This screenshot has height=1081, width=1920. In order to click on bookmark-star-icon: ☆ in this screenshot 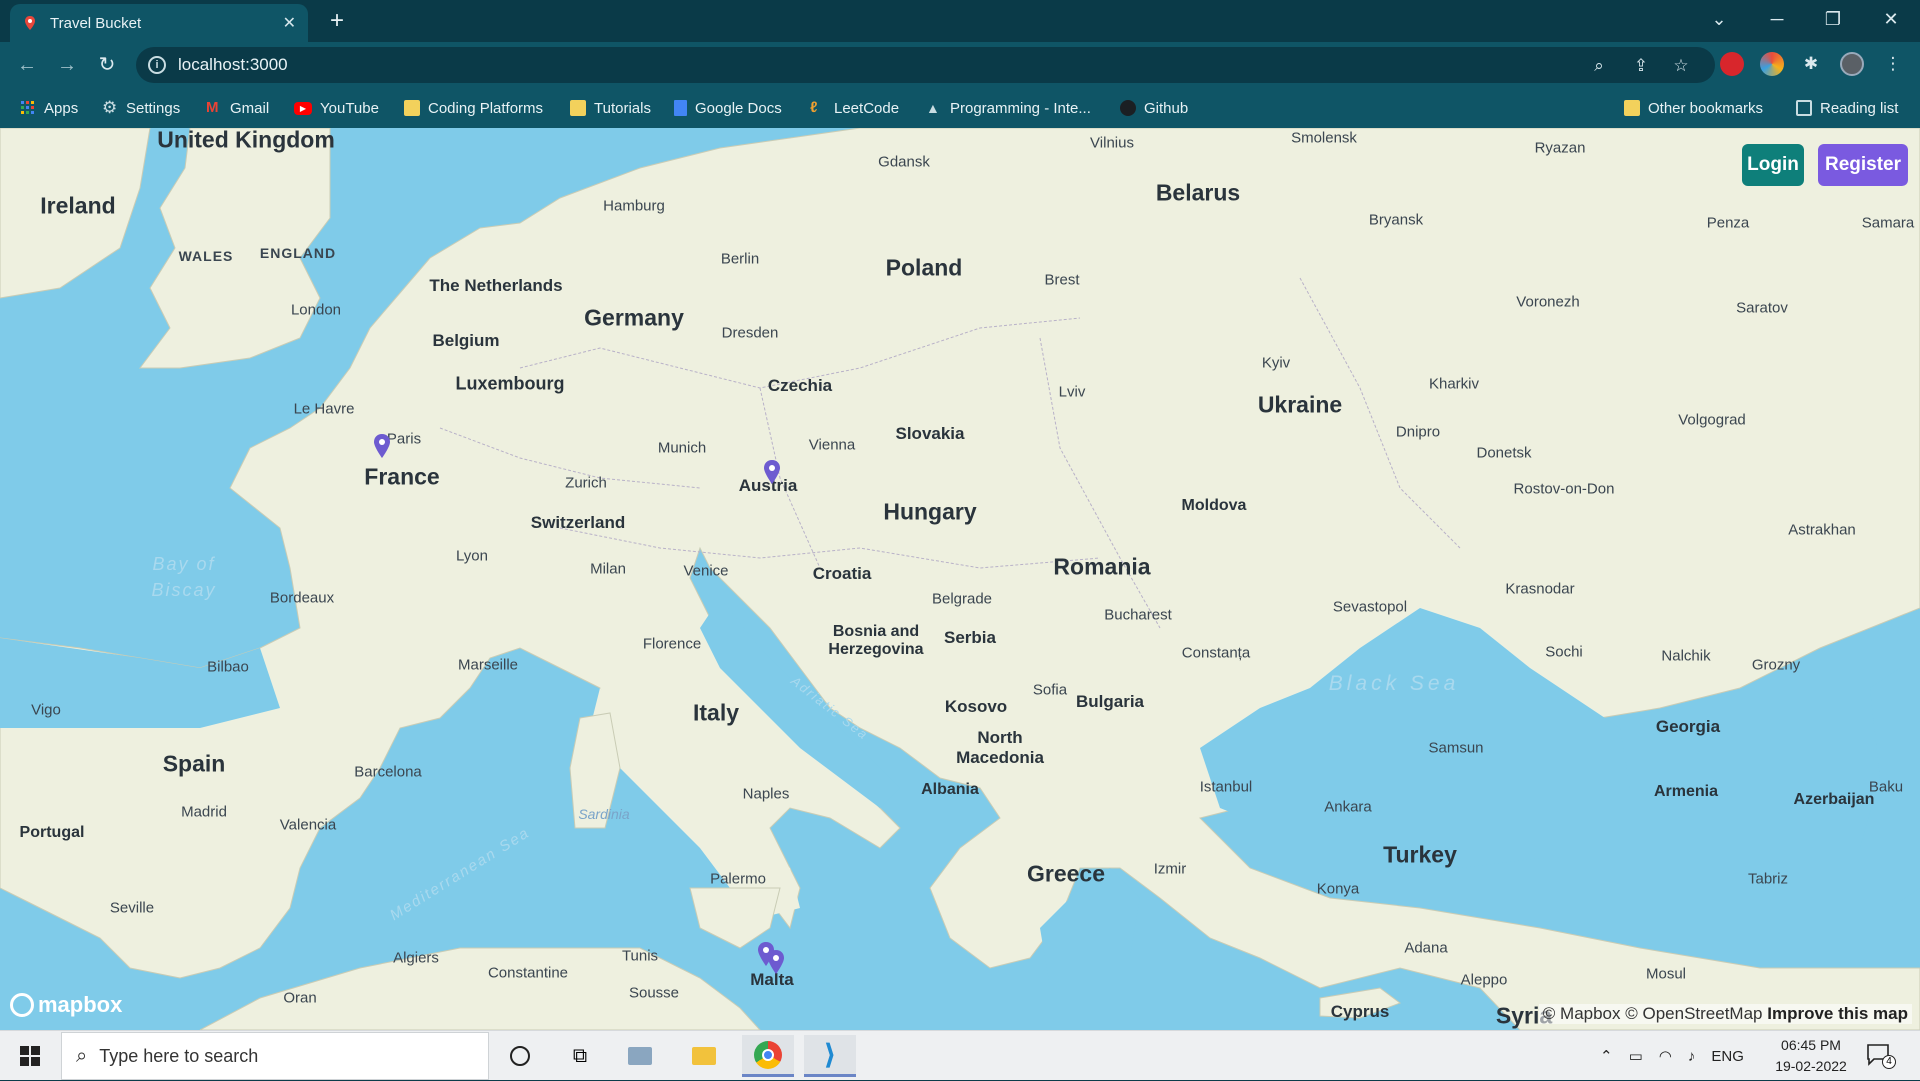, I will do `click(1681, 66)`.